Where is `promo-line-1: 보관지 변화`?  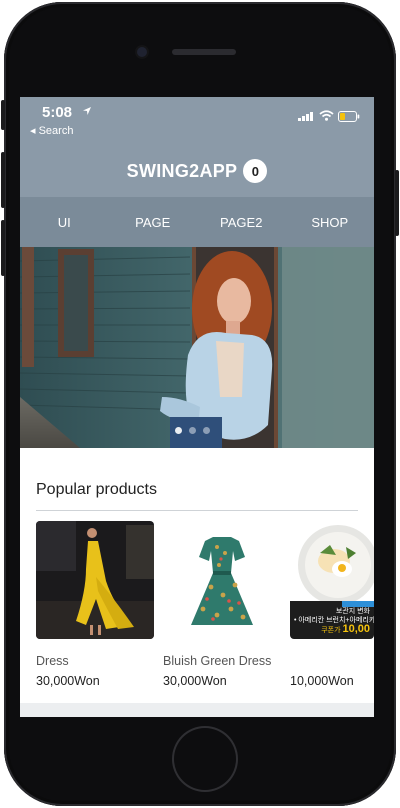 promo-line-1: 보관지 변화 is located at coordinates (352, 611).